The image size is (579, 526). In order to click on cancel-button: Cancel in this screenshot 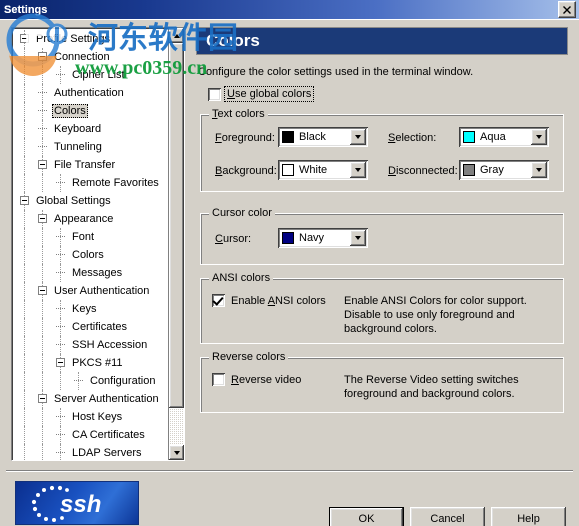, I will do `click(447, 516)`.